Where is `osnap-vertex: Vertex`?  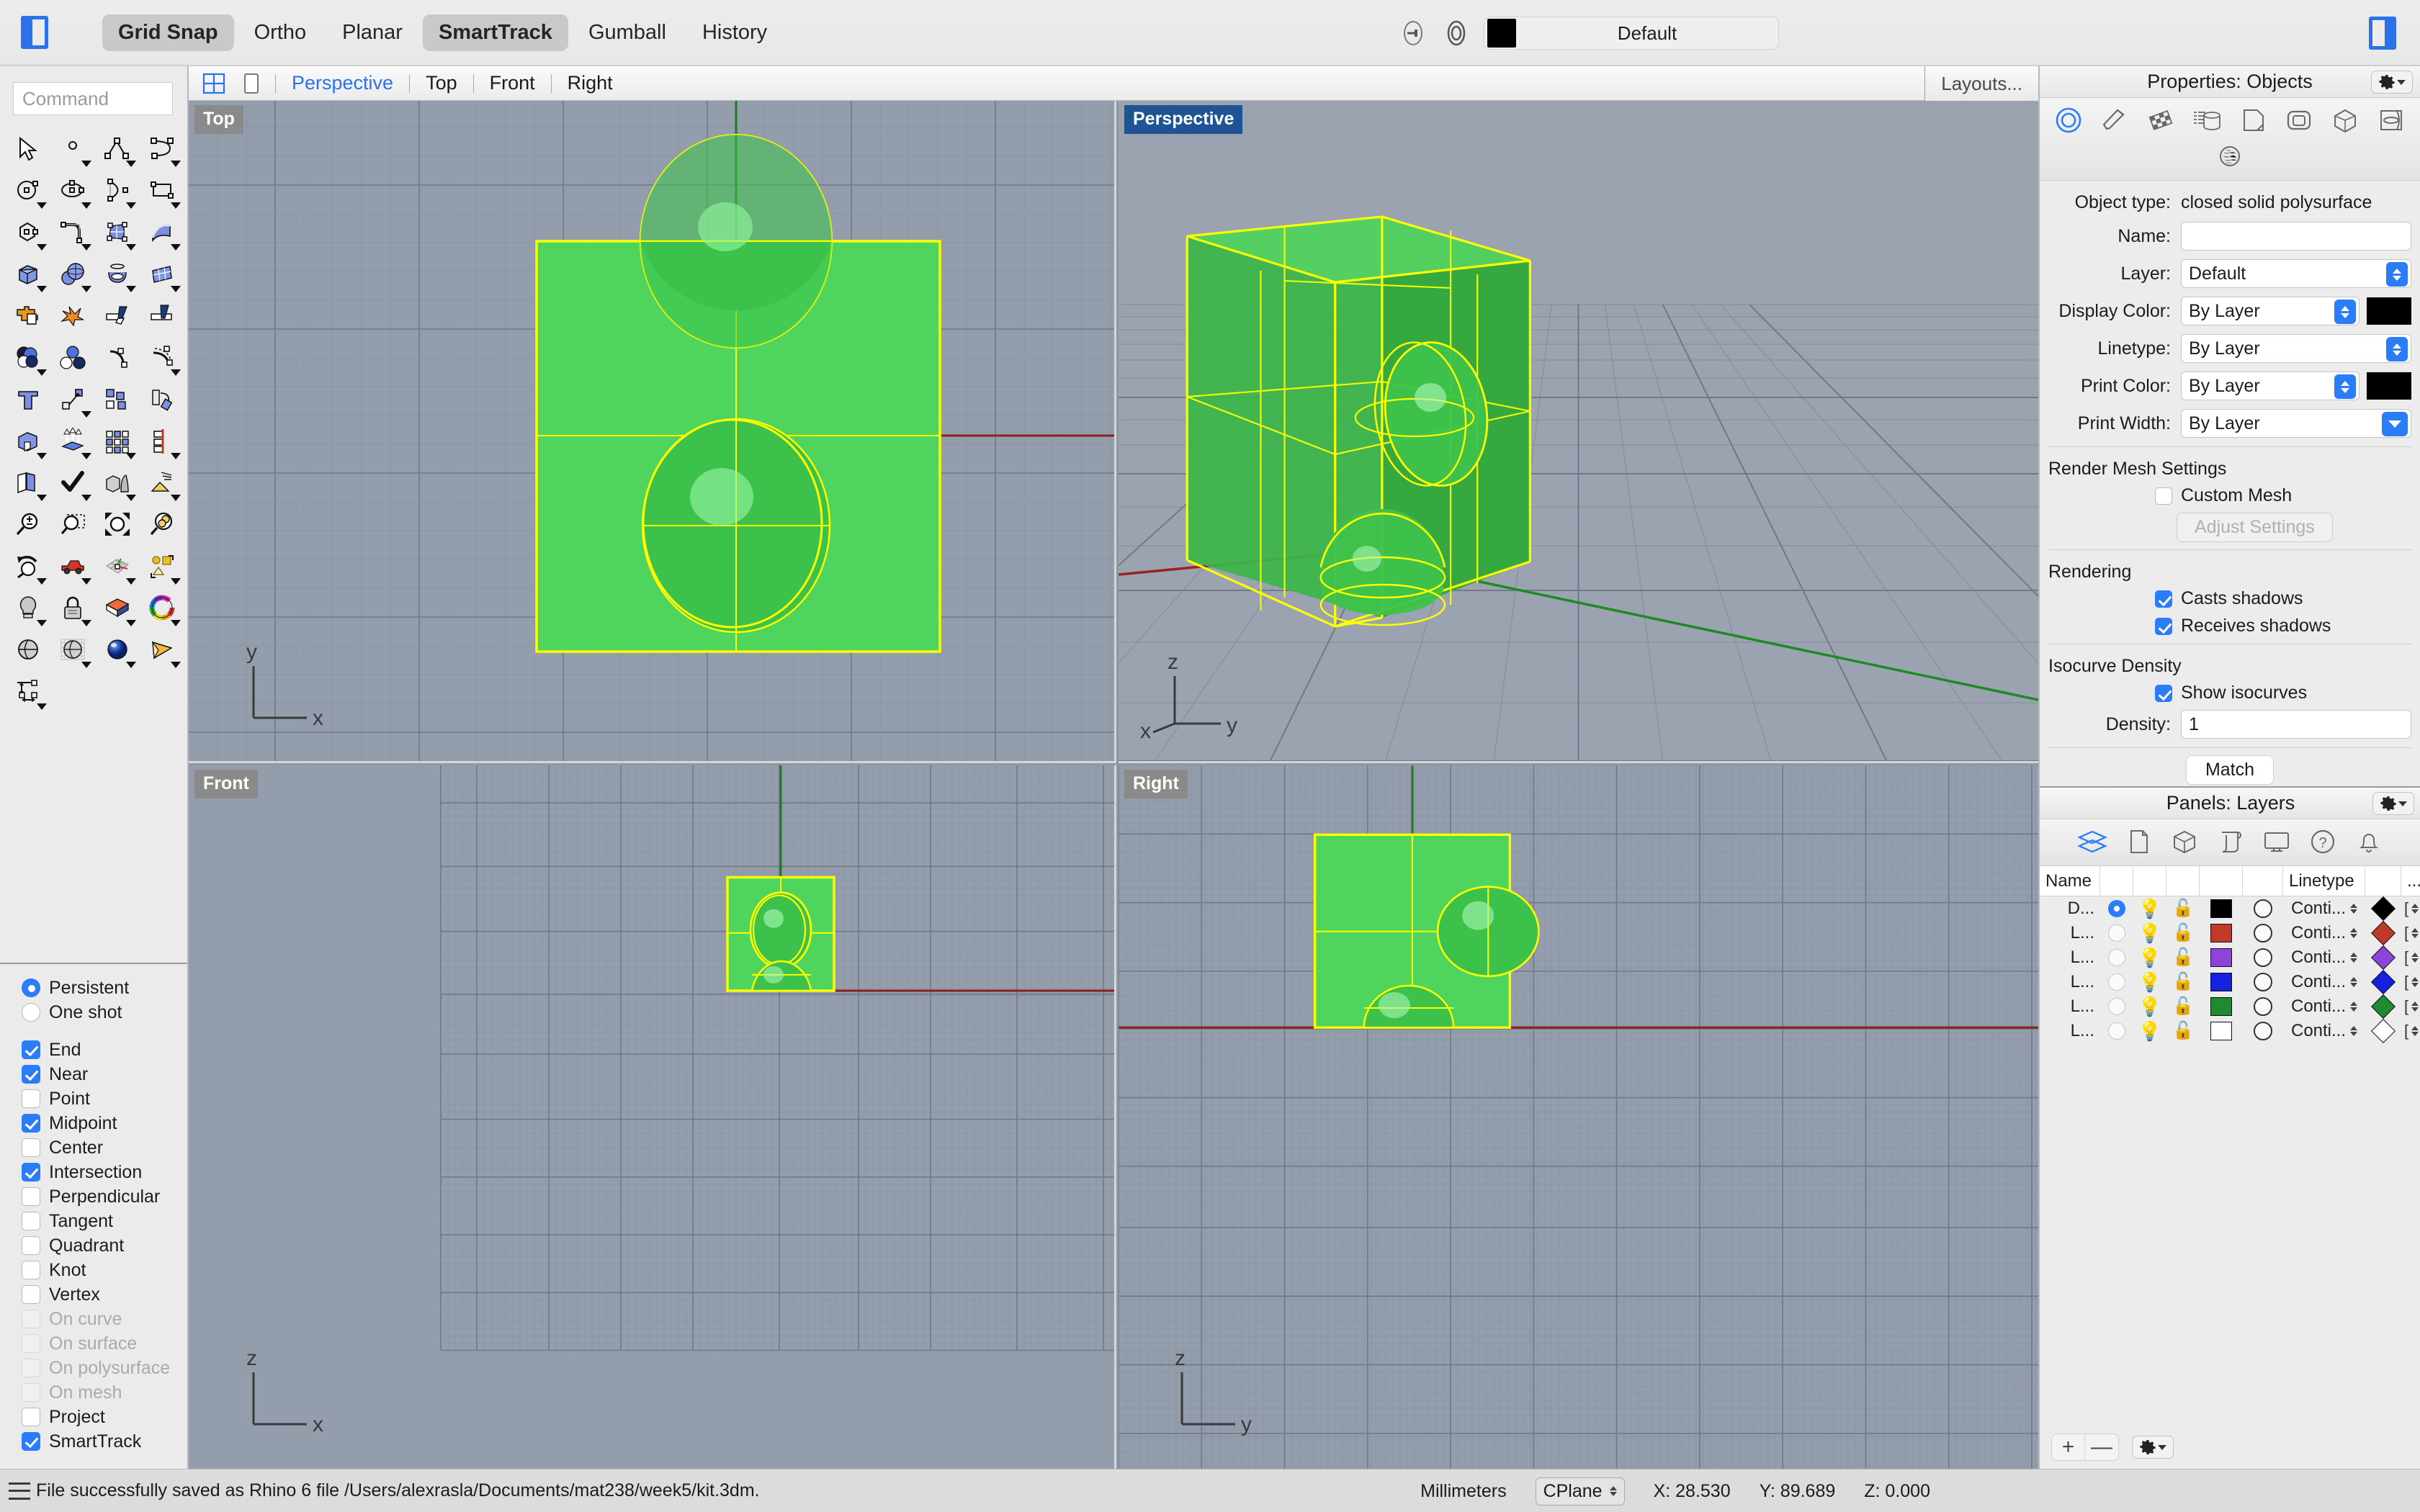
osnap-vertex: Vertex is located at coordinates (104, 1294).